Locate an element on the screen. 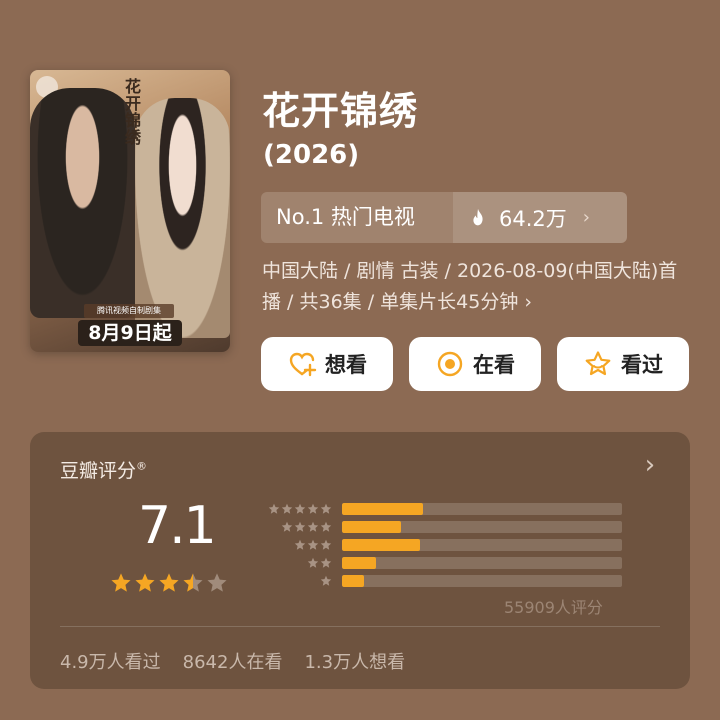 The width and height of the screenshot is (720, 720). rank-label: No.1 热门电视 is located at coordinates (345, 217).